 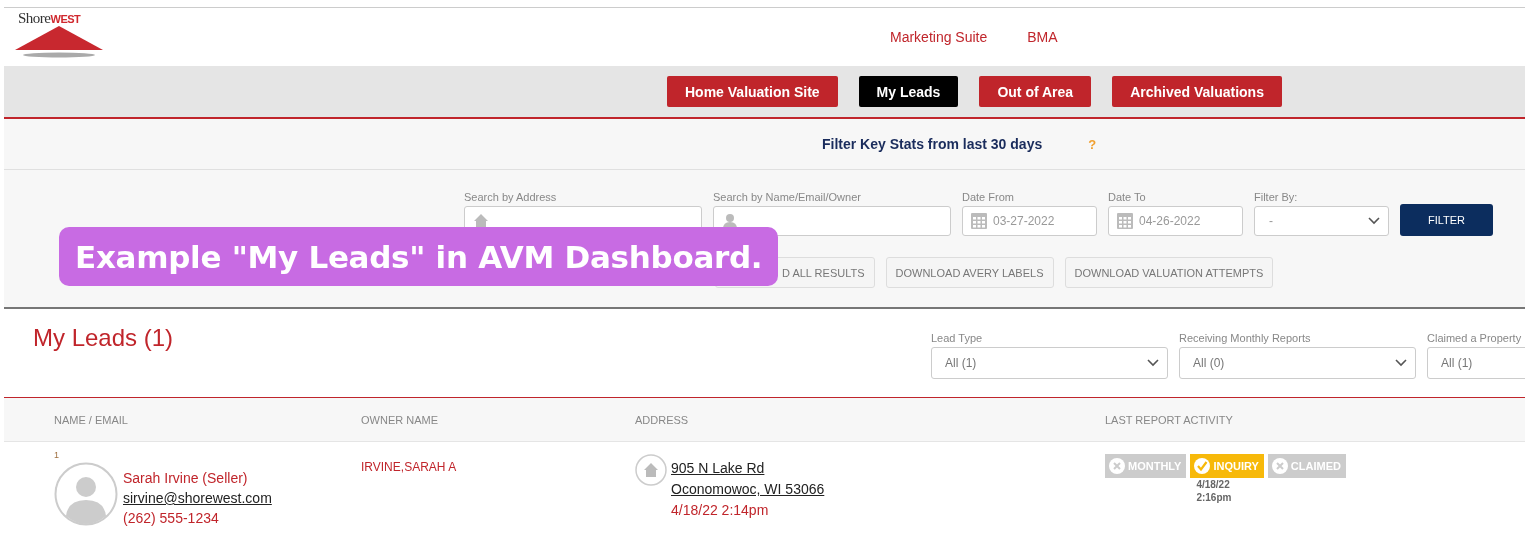 I want to click on download-button: DOWNLOAD AVERY LABELS, so click(x=969, y=272).